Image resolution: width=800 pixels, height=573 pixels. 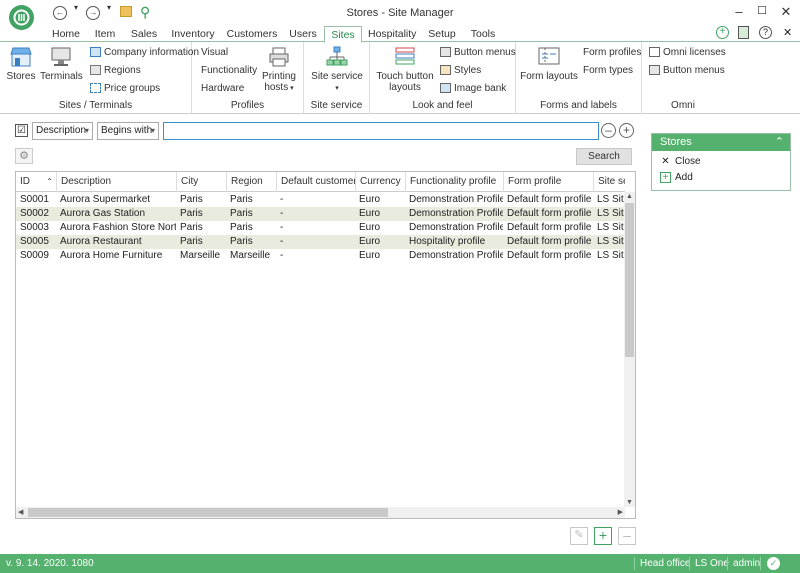 I want to click on add-circle-icon: +, so click(x=722, y=32).